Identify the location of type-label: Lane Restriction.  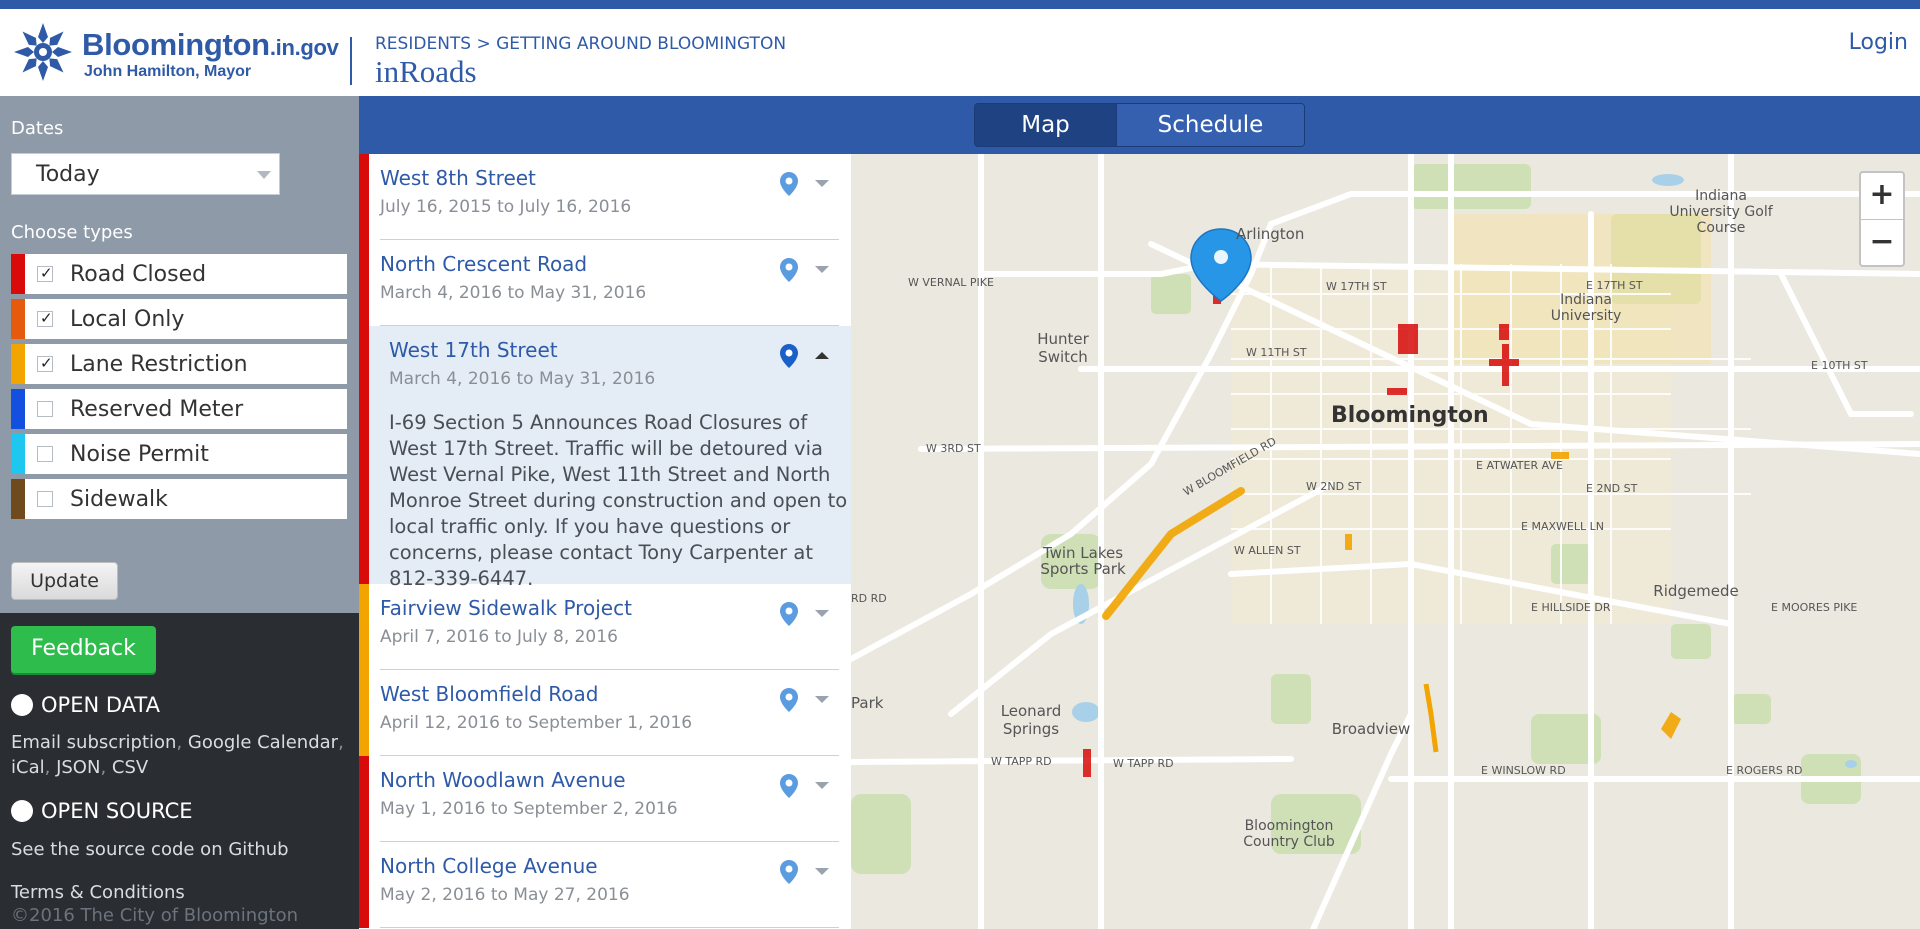
(159, 364).